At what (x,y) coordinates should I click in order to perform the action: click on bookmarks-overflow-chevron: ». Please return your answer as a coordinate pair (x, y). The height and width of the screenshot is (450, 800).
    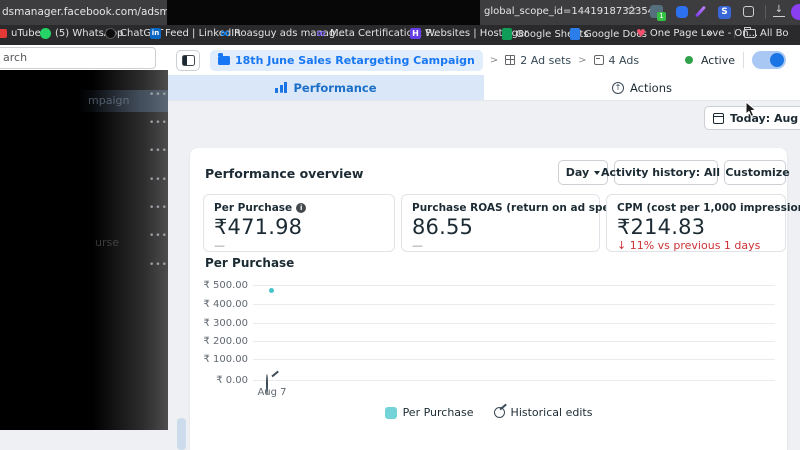
    Looking at the image, I should click on (710, 33).